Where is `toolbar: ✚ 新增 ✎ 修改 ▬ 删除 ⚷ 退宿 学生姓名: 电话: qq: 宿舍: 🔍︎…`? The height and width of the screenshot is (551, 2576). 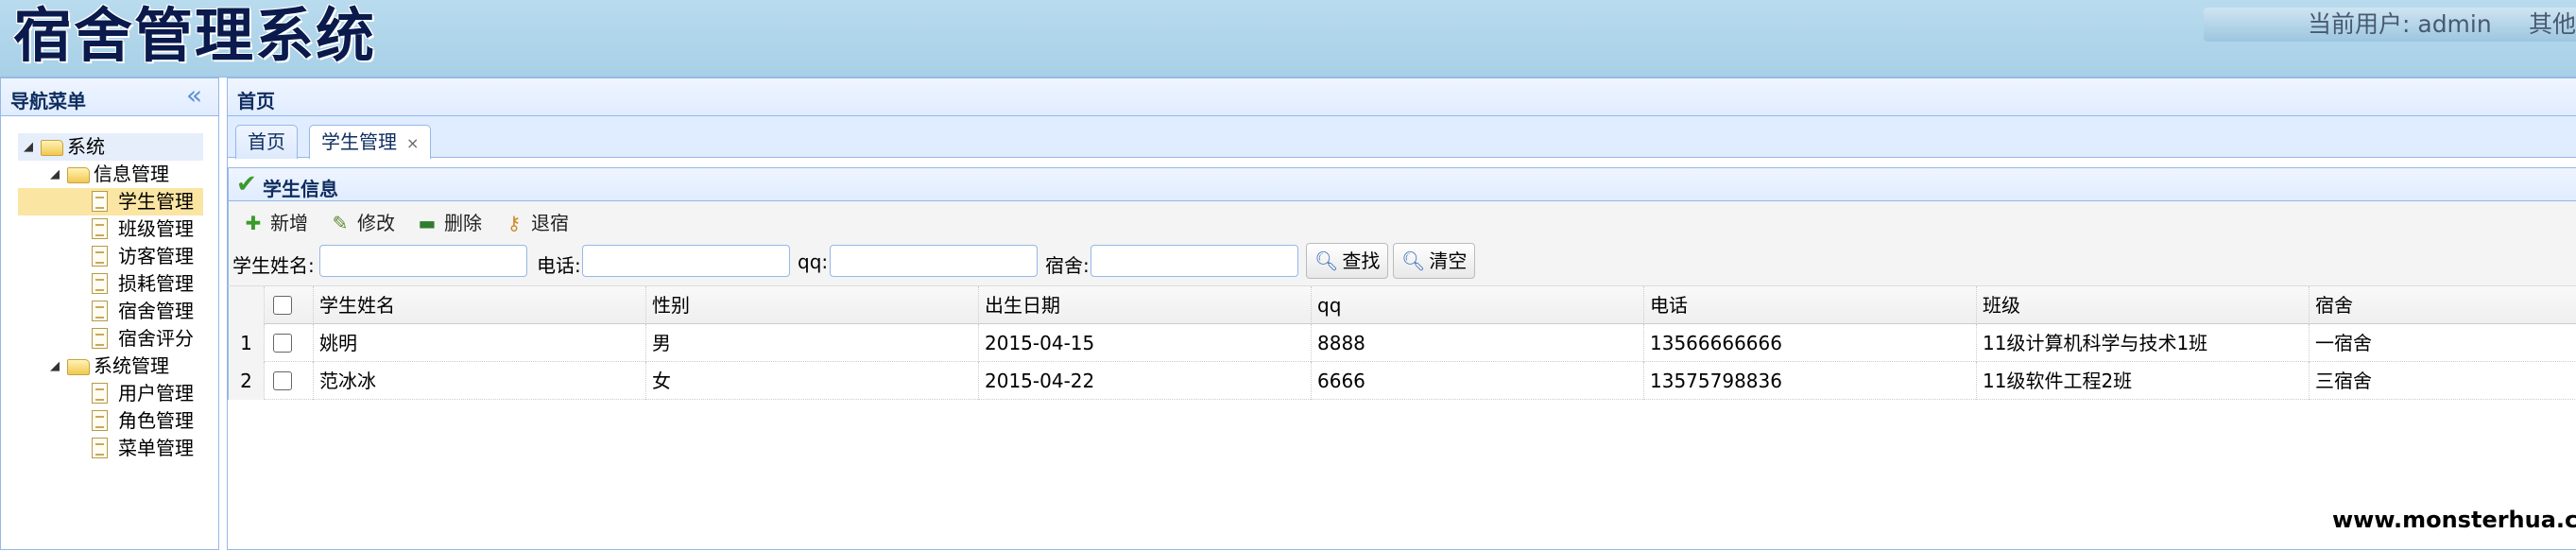 toolbar: ✚ 新增 ✎ 修改 ▬ 删除 ⚷ 退宿 学生姓名: 电话: qq: 宿舍: 🔍︎… is located at coordinates (1402, 244).